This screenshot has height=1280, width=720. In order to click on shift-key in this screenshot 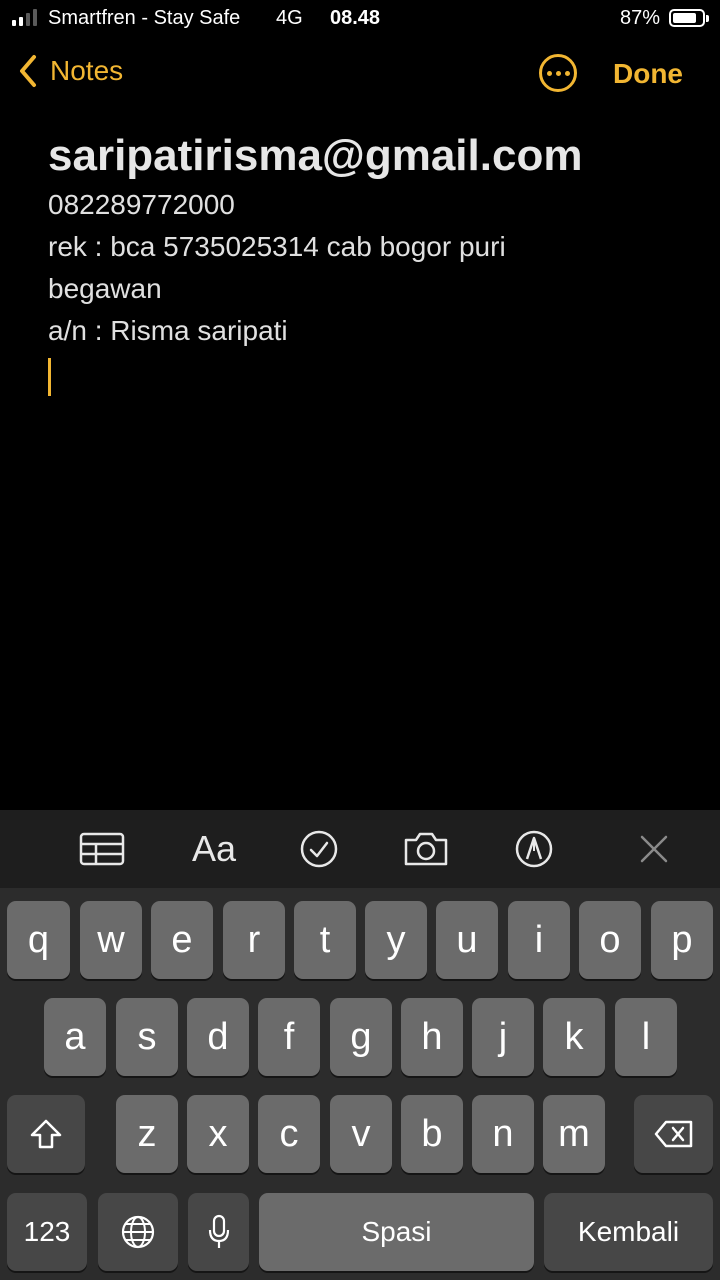, I will do `click(46, 1134)`.